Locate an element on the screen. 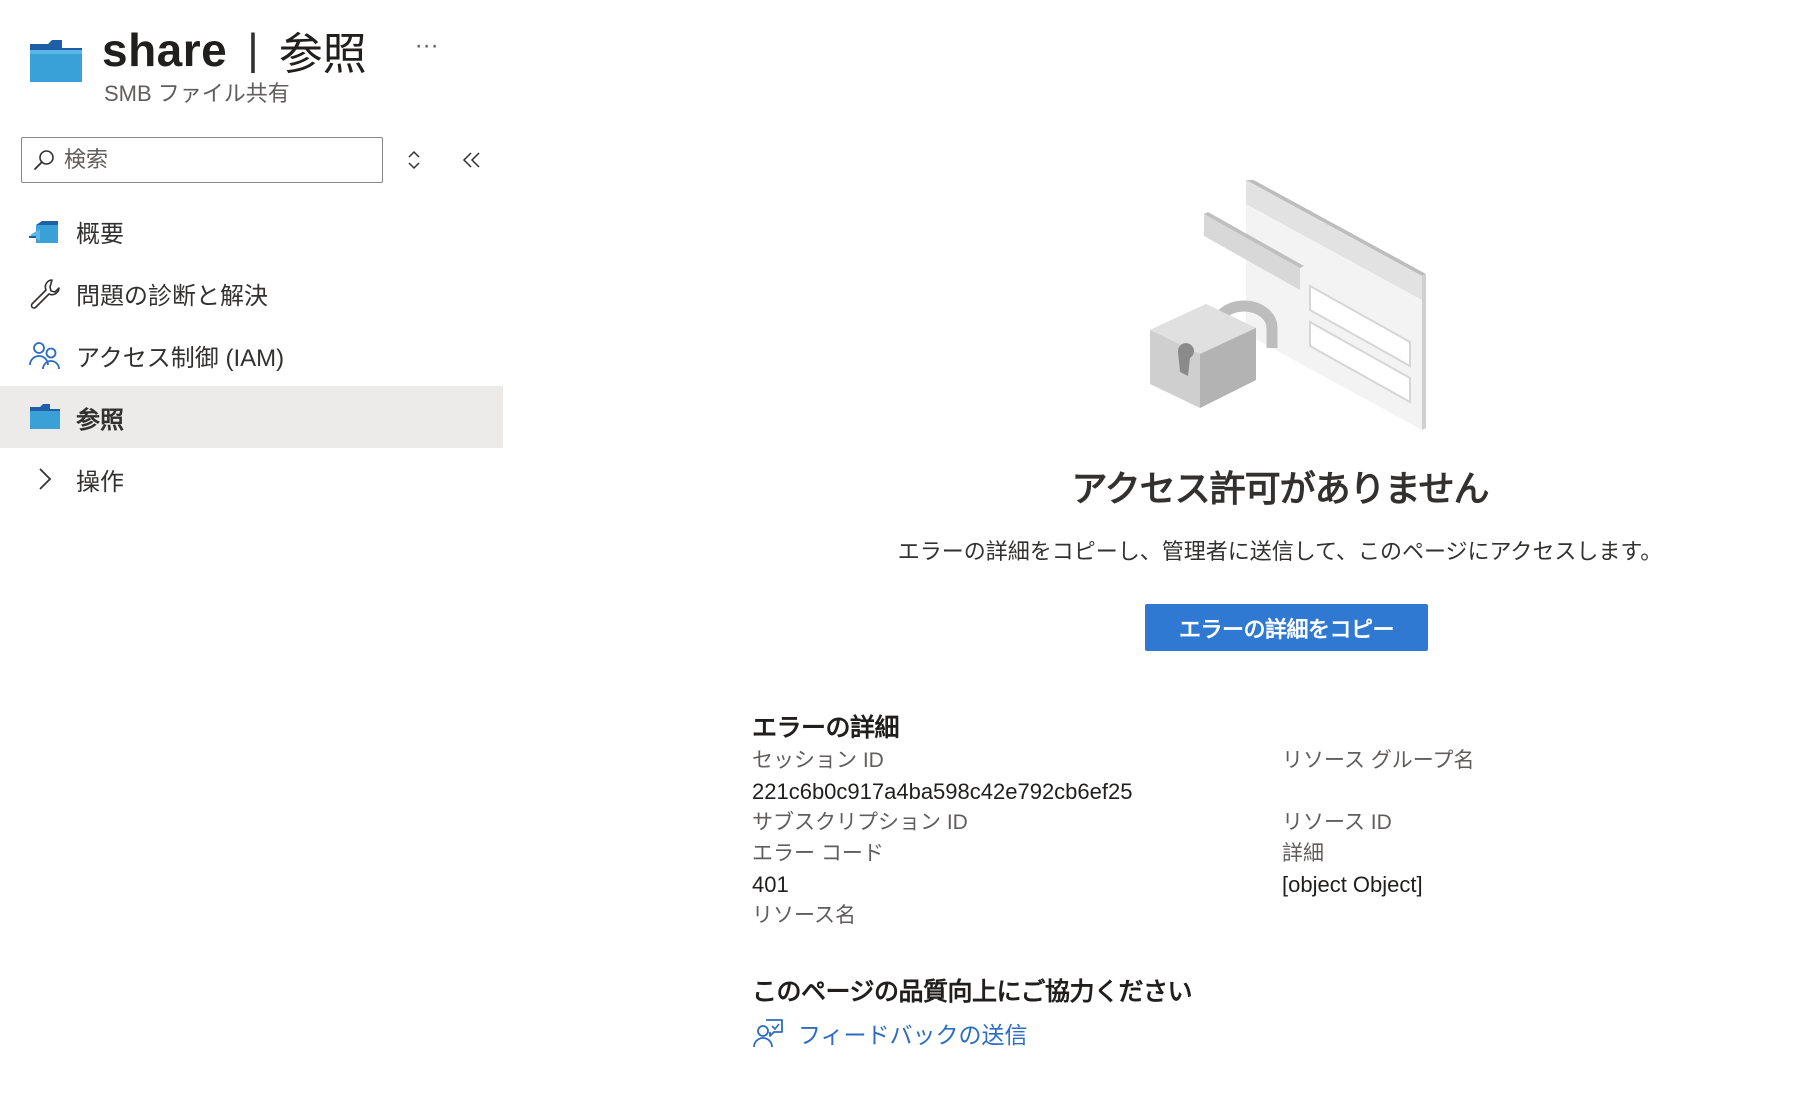  sidebar-item-access-control: アクセス制御 (IAM) is located at coordinates (251, 355).